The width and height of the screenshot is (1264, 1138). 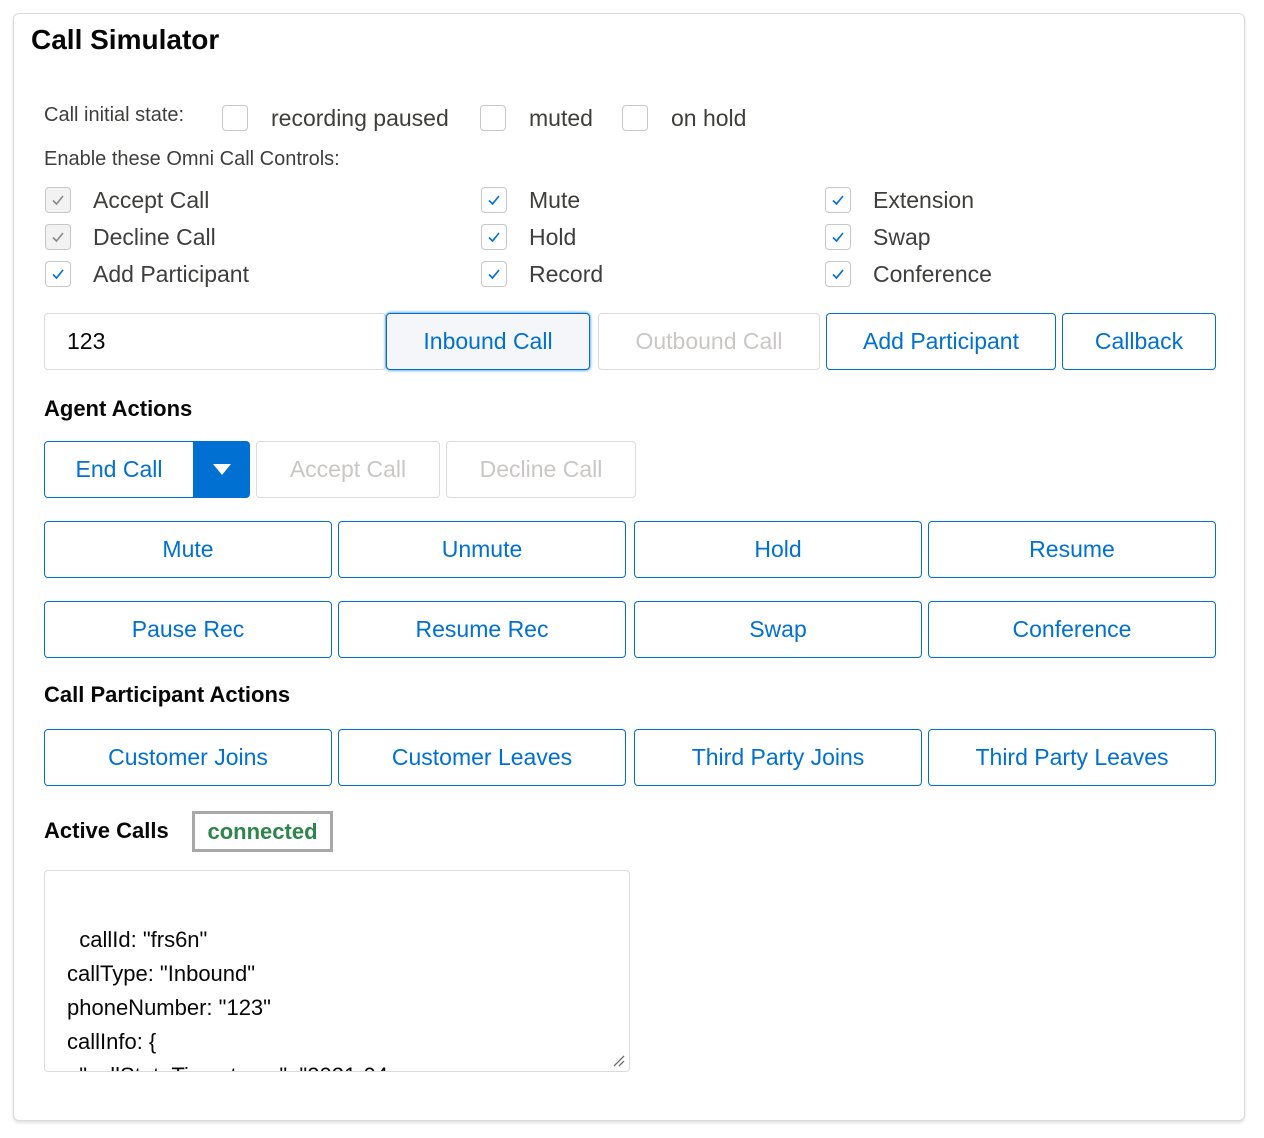 What do you see at coordinates (188, 549) in the screenshot?
I see `mute-button: Mute` at bounding box center [188, 549].